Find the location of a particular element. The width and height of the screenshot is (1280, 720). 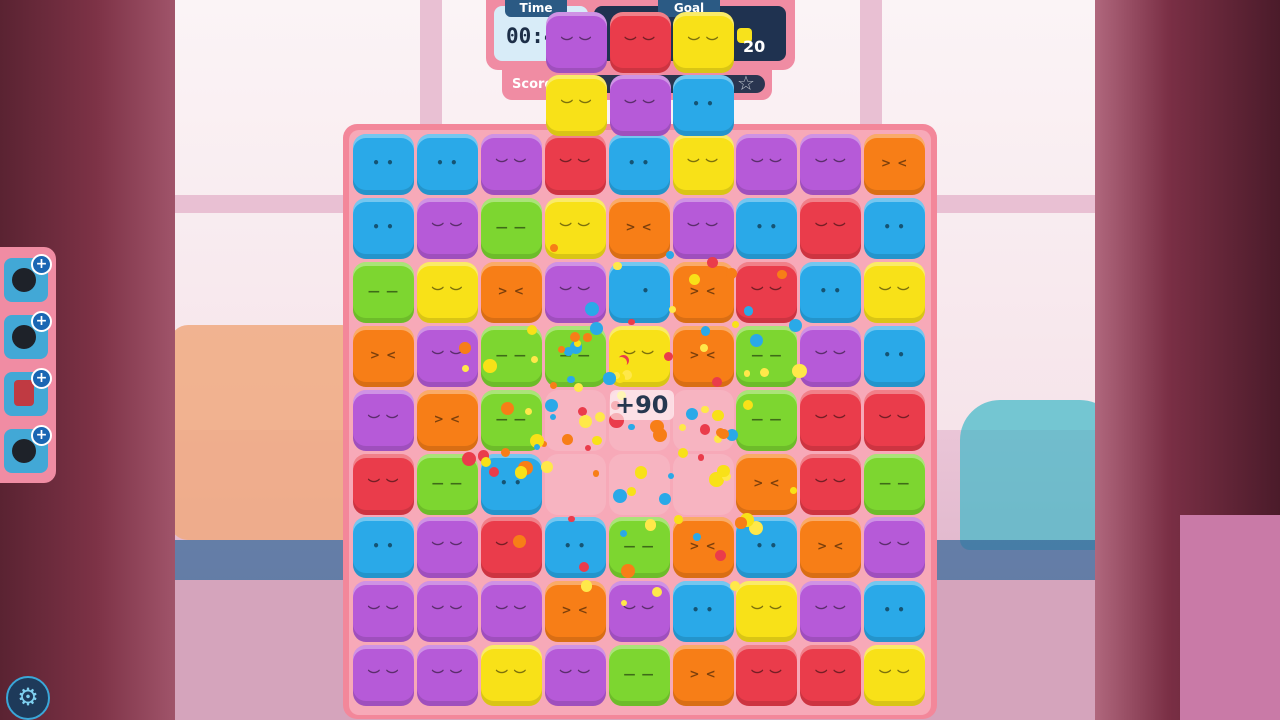

tile-face: > < is located at coordinates (703, 290).